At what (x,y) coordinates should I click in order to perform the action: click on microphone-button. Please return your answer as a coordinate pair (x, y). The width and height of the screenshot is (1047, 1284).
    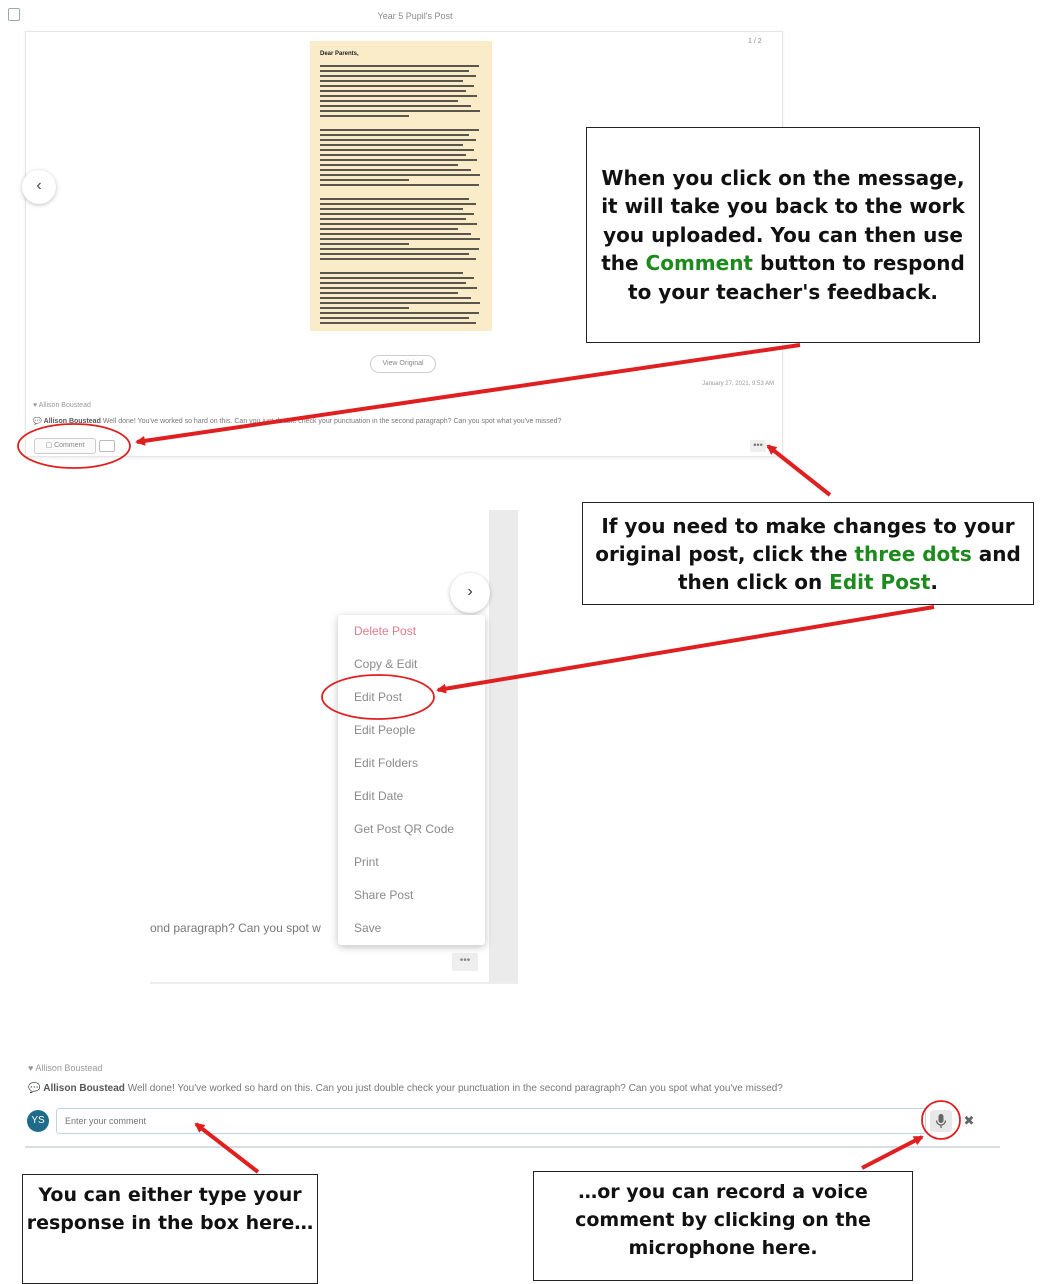
    Looking at the image, I should click on (941, 1121).